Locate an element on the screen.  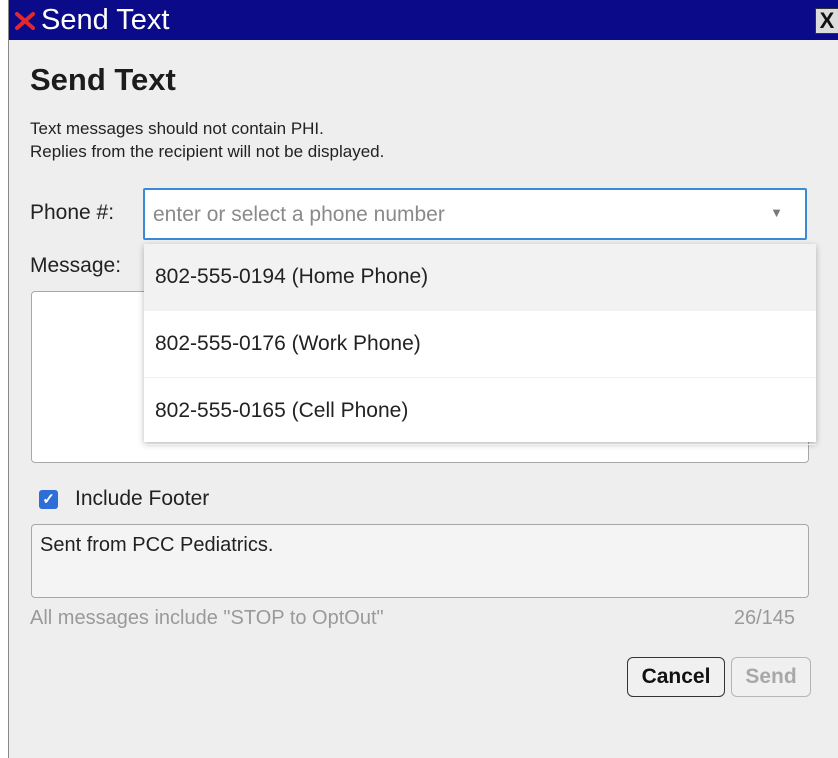
include-footer-checkbox: ✓ is located at coordinates (48, 499).